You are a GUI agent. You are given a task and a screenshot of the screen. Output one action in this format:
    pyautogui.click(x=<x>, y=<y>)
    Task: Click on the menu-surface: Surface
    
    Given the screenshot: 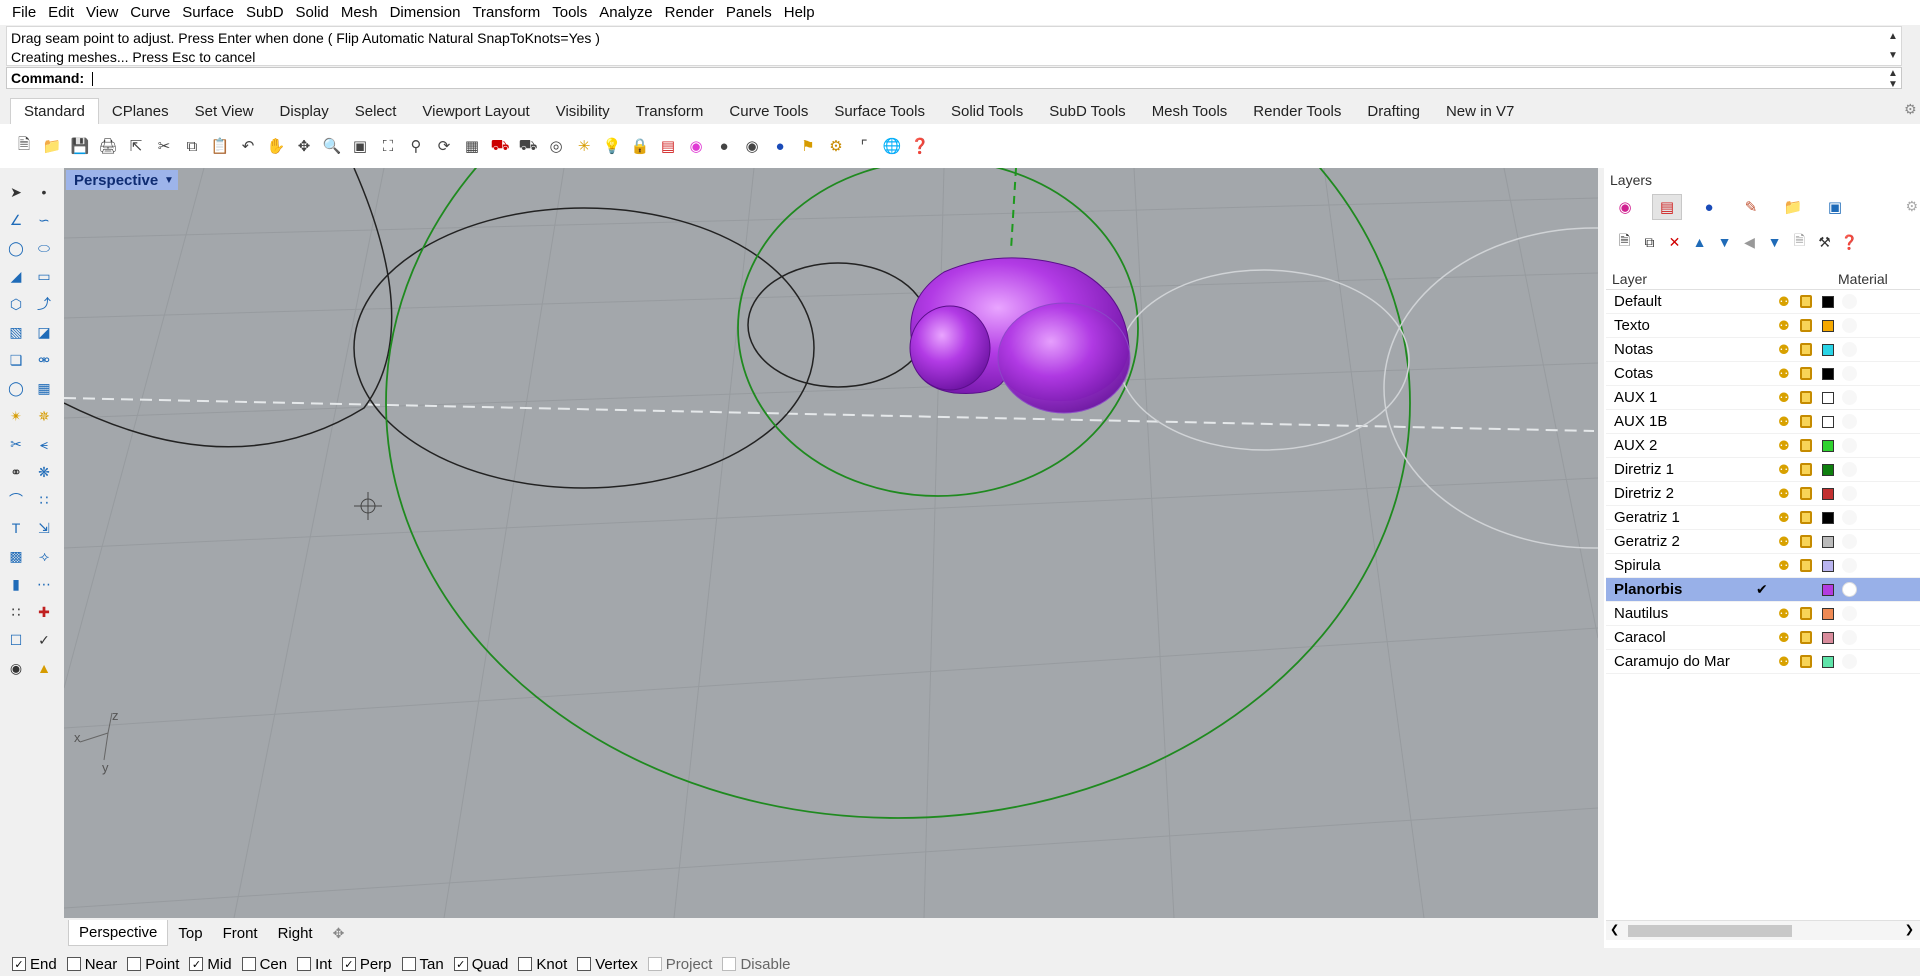 What is the action you would take?
    pyautogui.click(x=208, y=12)
    